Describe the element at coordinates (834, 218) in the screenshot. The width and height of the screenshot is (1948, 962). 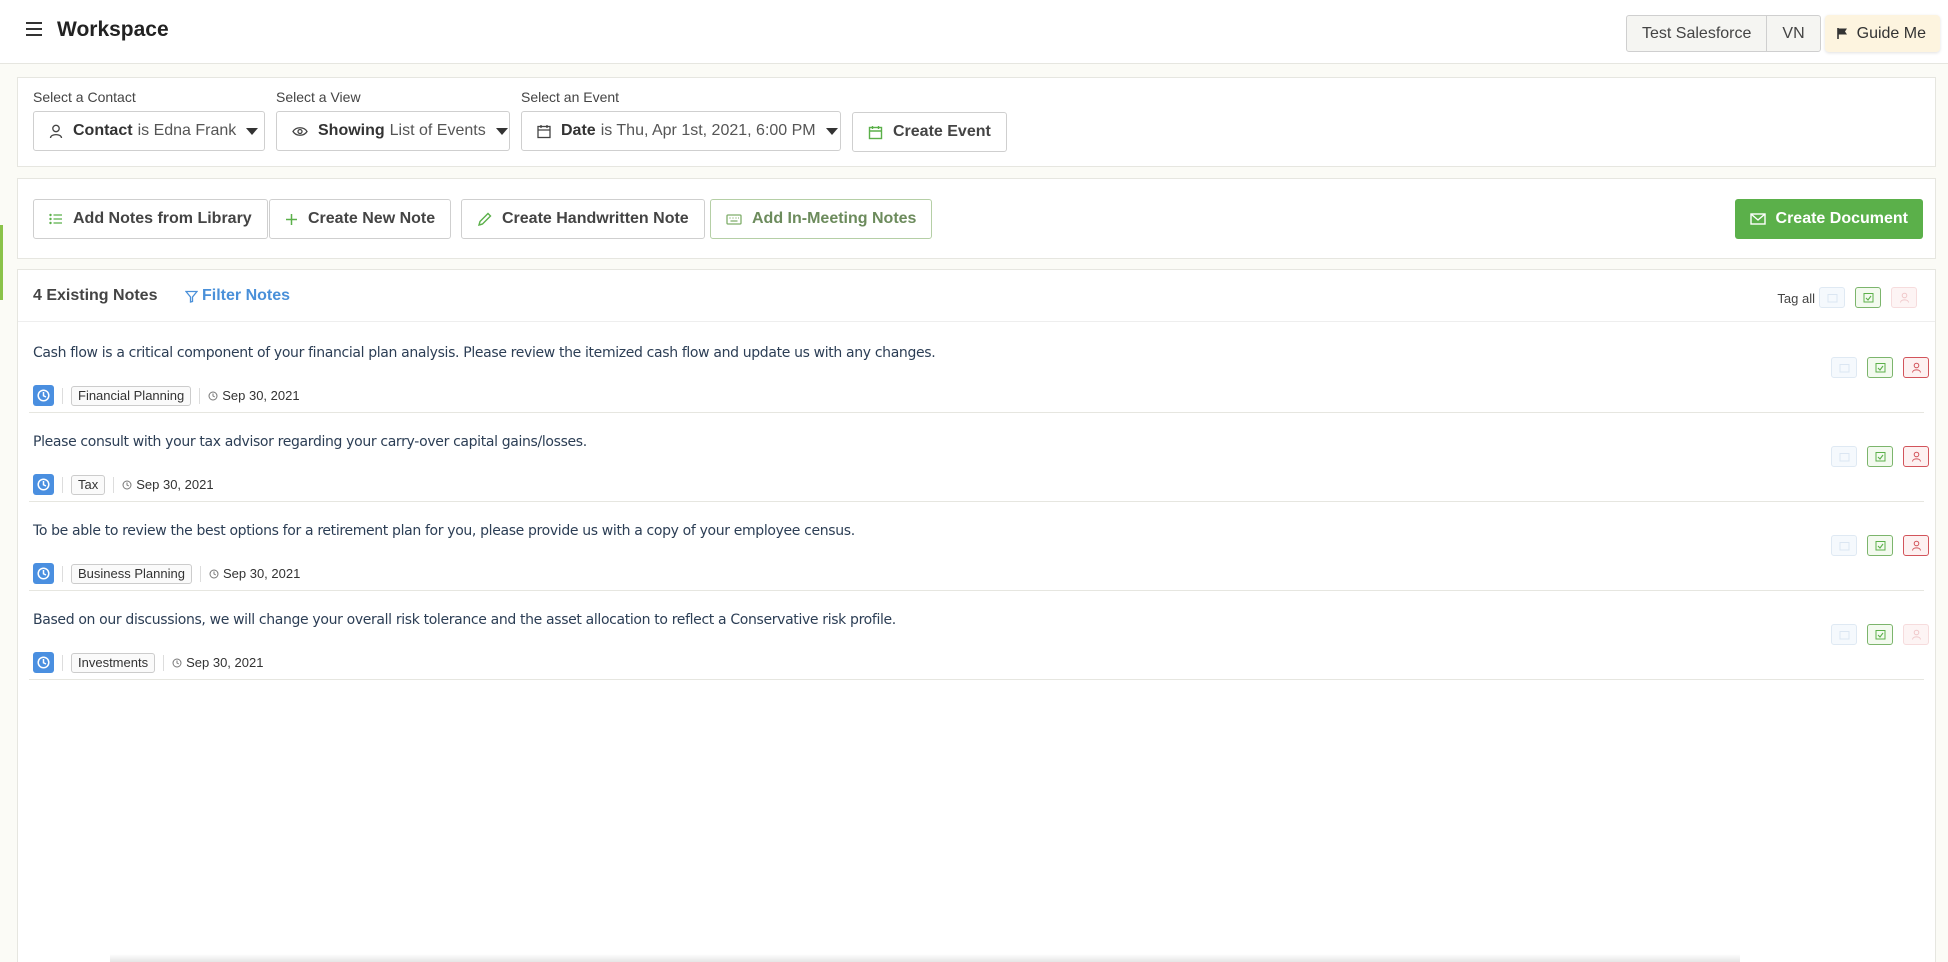
I see `add-in-meeting-notes-label: Add In-Meeting Notes` at that location.